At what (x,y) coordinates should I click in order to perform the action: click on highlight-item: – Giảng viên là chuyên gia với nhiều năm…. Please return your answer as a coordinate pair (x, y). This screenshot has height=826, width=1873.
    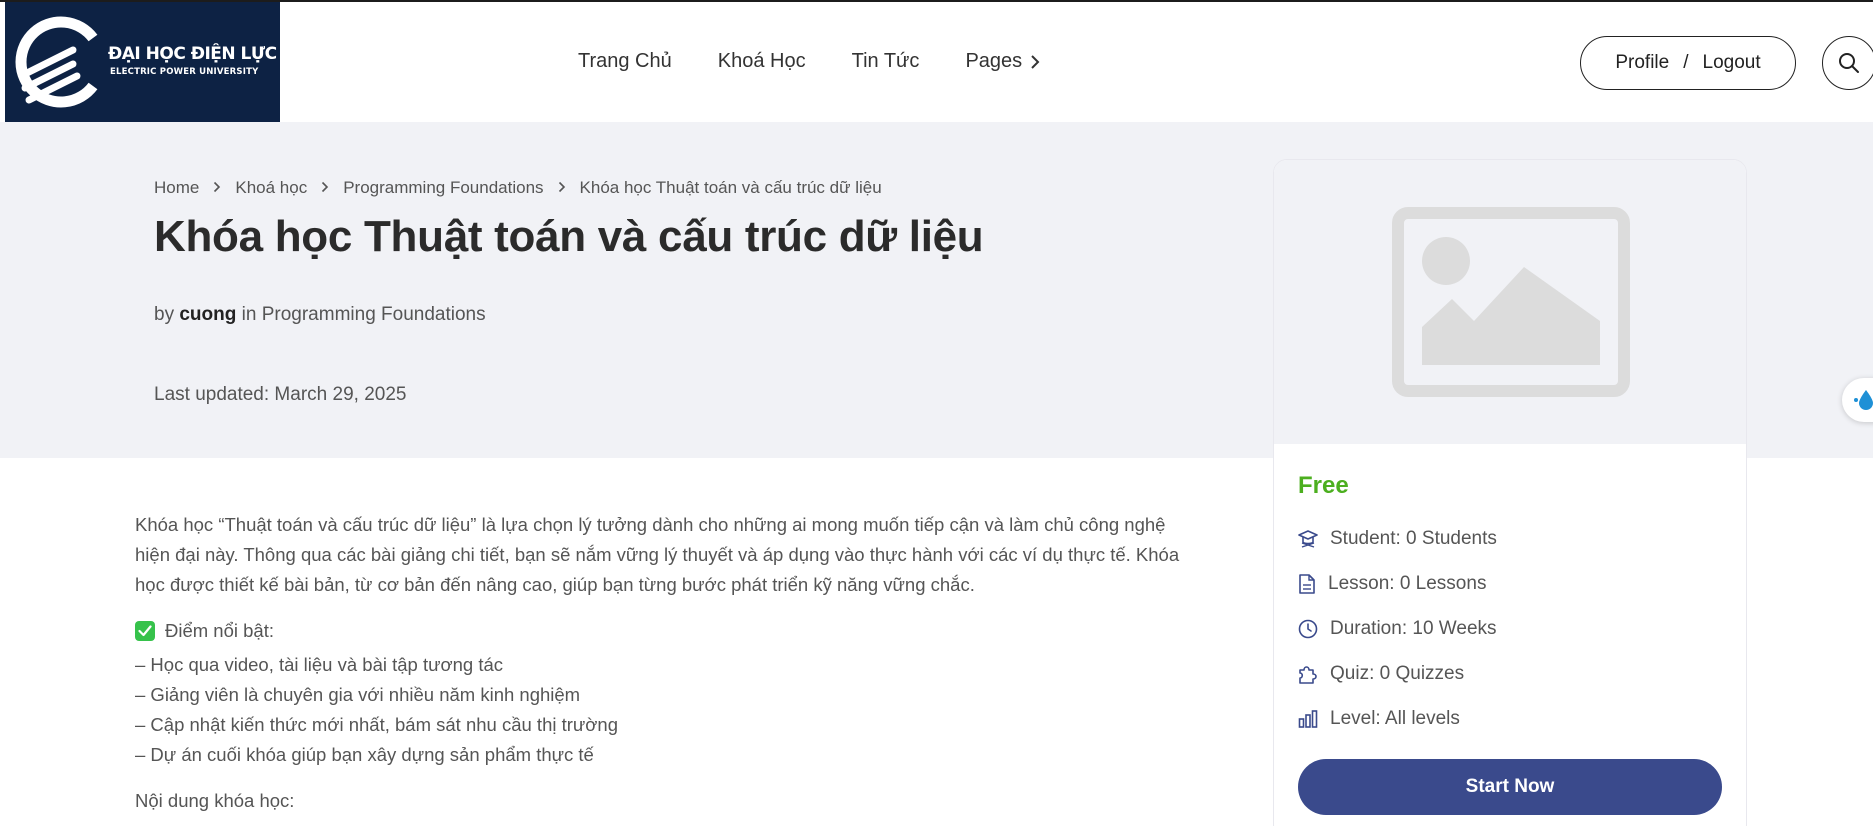
    Looking at the image, I should click on (358, 694).